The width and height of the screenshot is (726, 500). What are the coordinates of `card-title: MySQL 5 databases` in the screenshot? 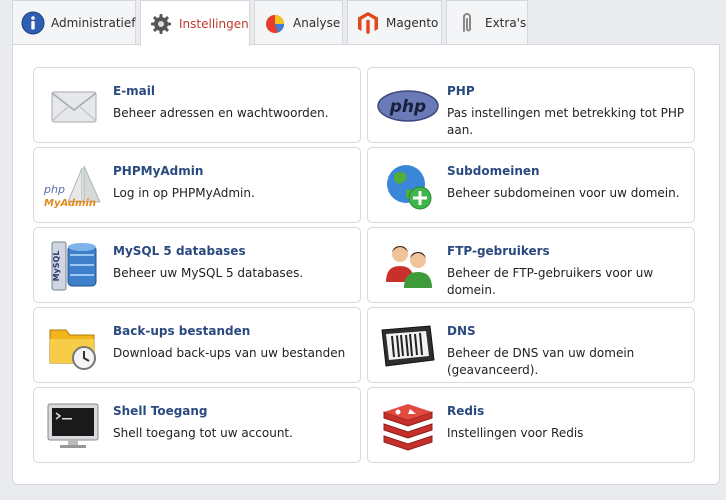 It's located at (179, 251).